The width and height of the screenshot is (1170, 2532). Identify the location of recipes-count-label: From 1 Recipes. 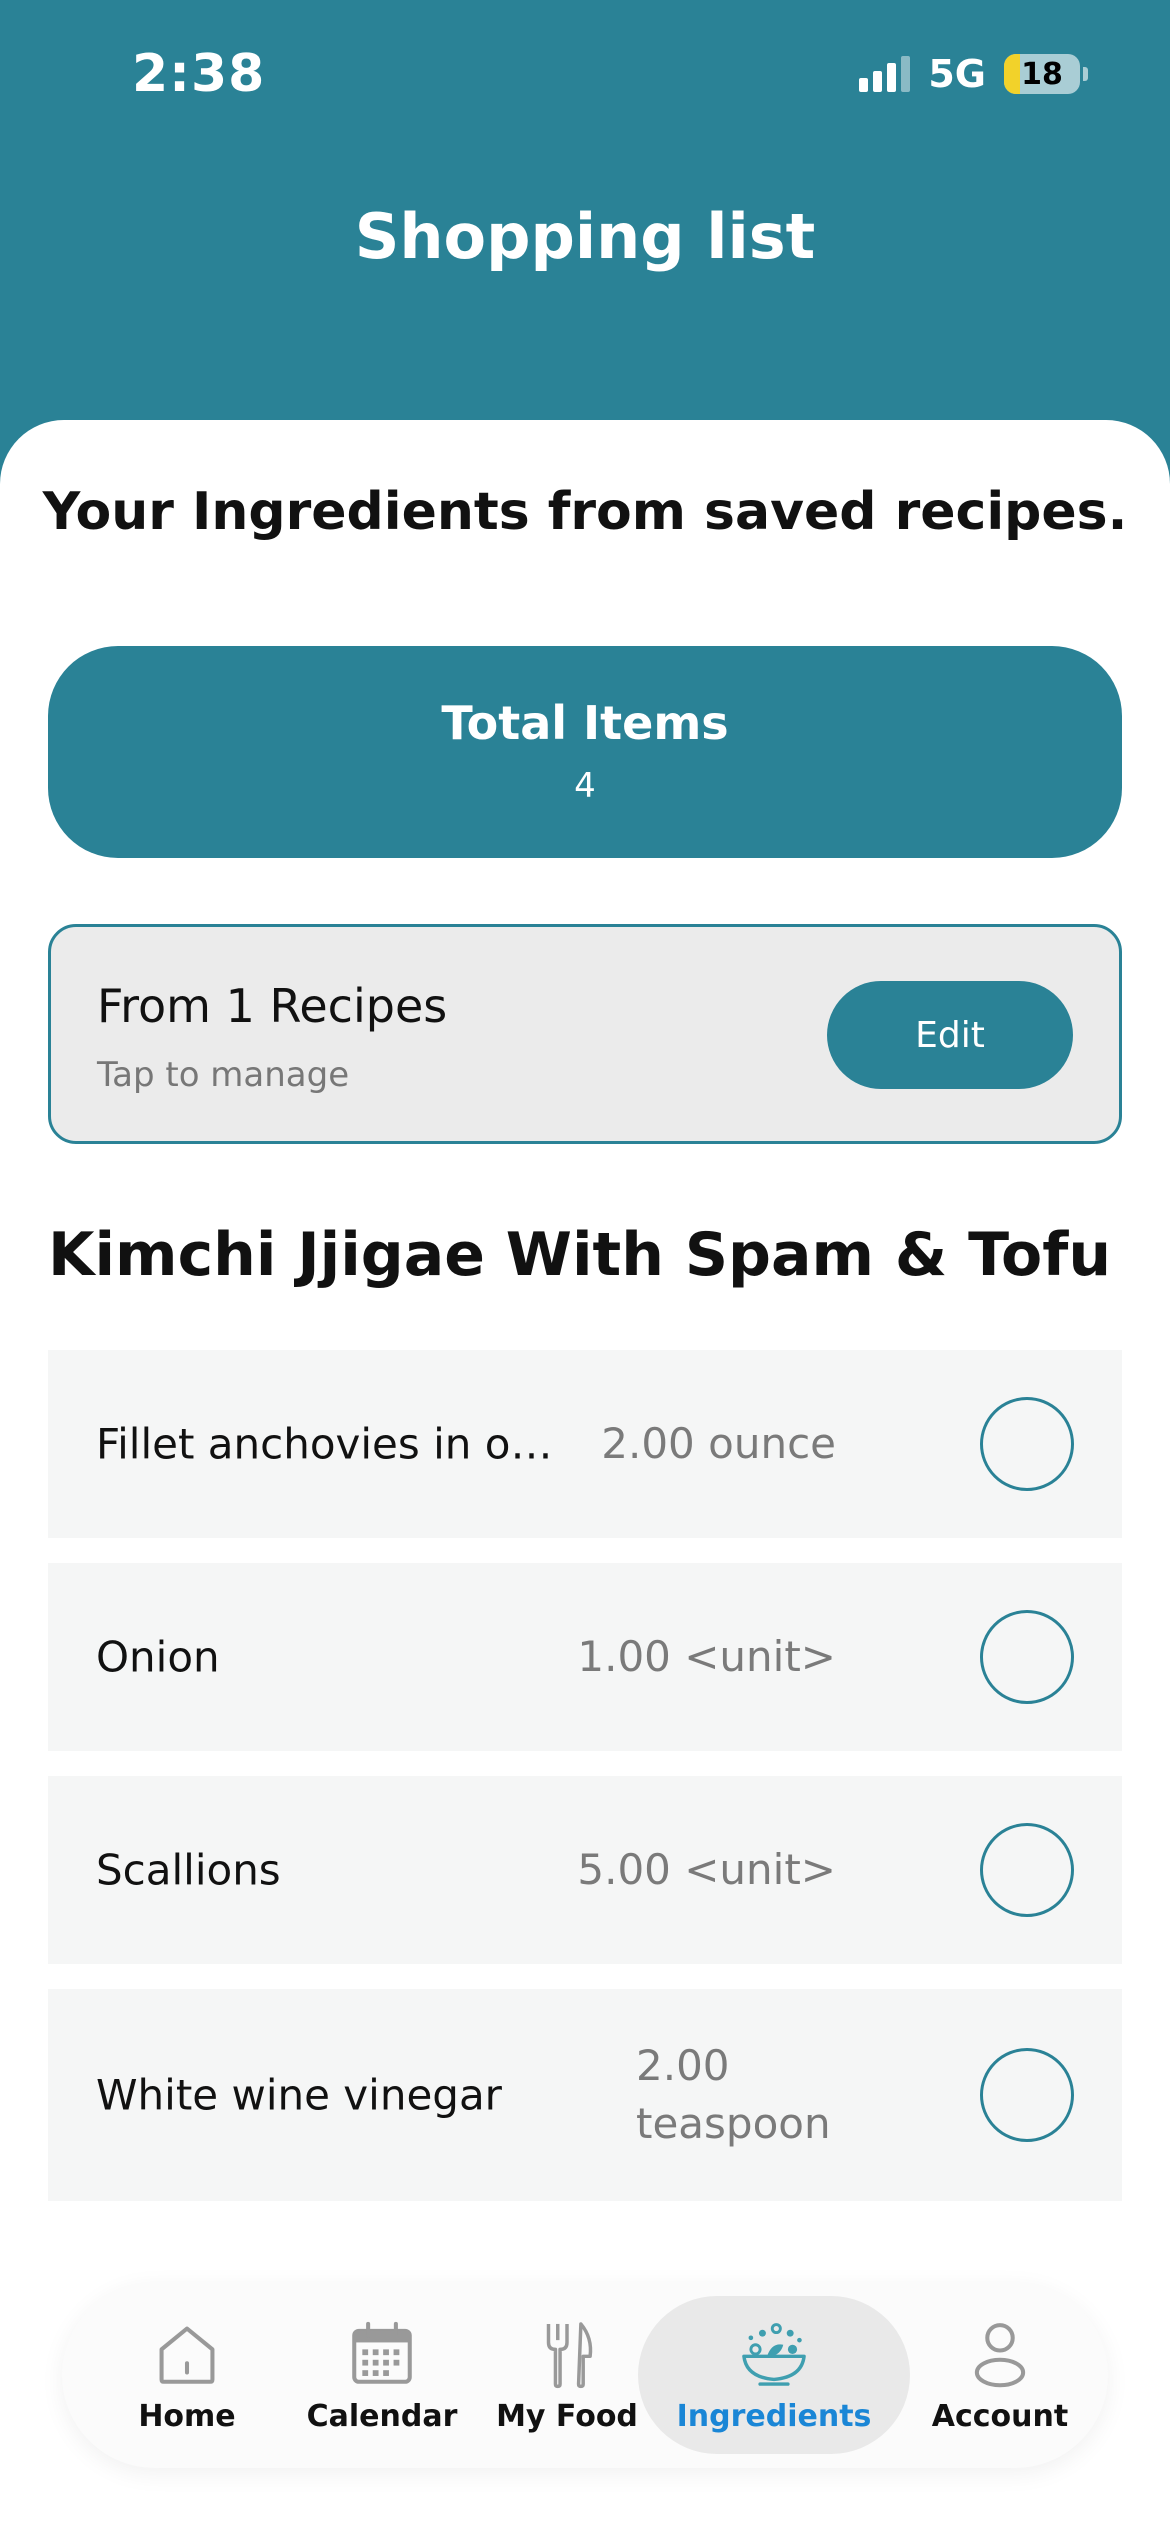
(272, 1006).